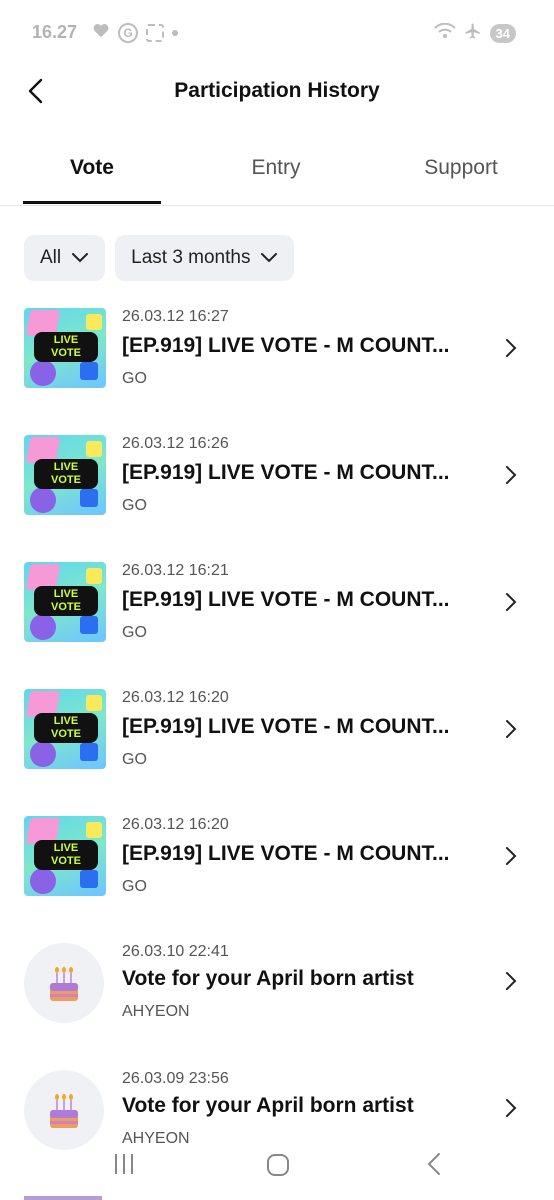 This screenshot has width=554, height=1200. I want to click on status-icons-left: G, so click(135, 32).